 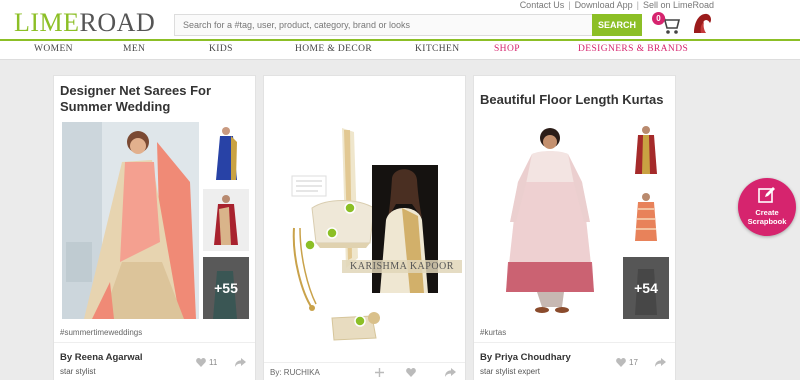 I want to click on search-bar: SEARCH, so click(x=408, y=25).